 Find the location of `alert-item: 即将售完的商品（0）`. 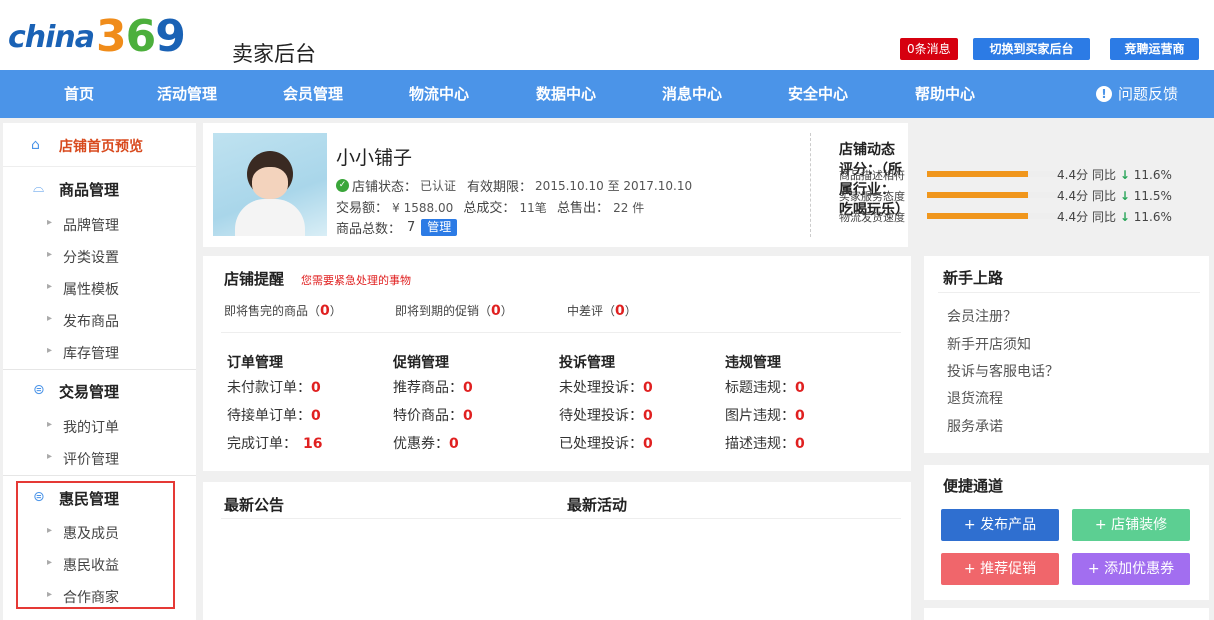

alert-item: 即将售完的商品（0） is located at coordinates (283, 310).